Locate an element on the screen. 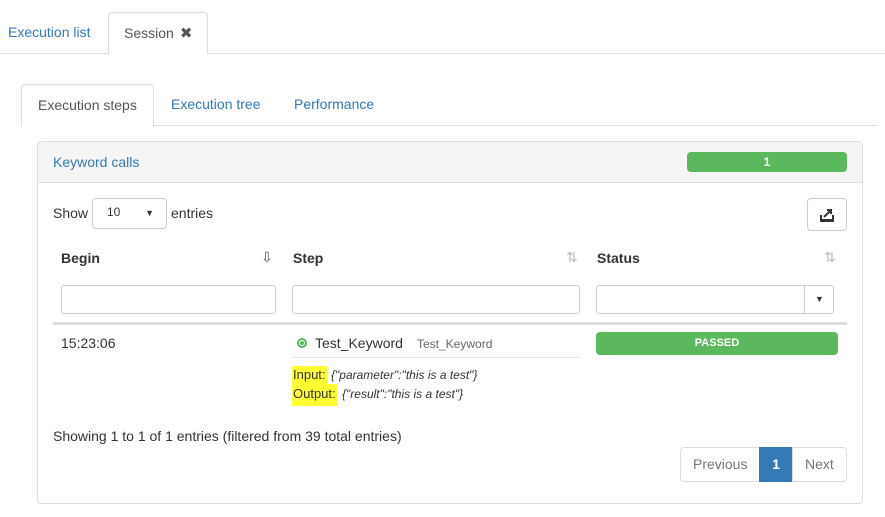 Image resolution: width=885 pixels, height=517 pixels. close-icon: ✖ is located at coordinates (186, 34).